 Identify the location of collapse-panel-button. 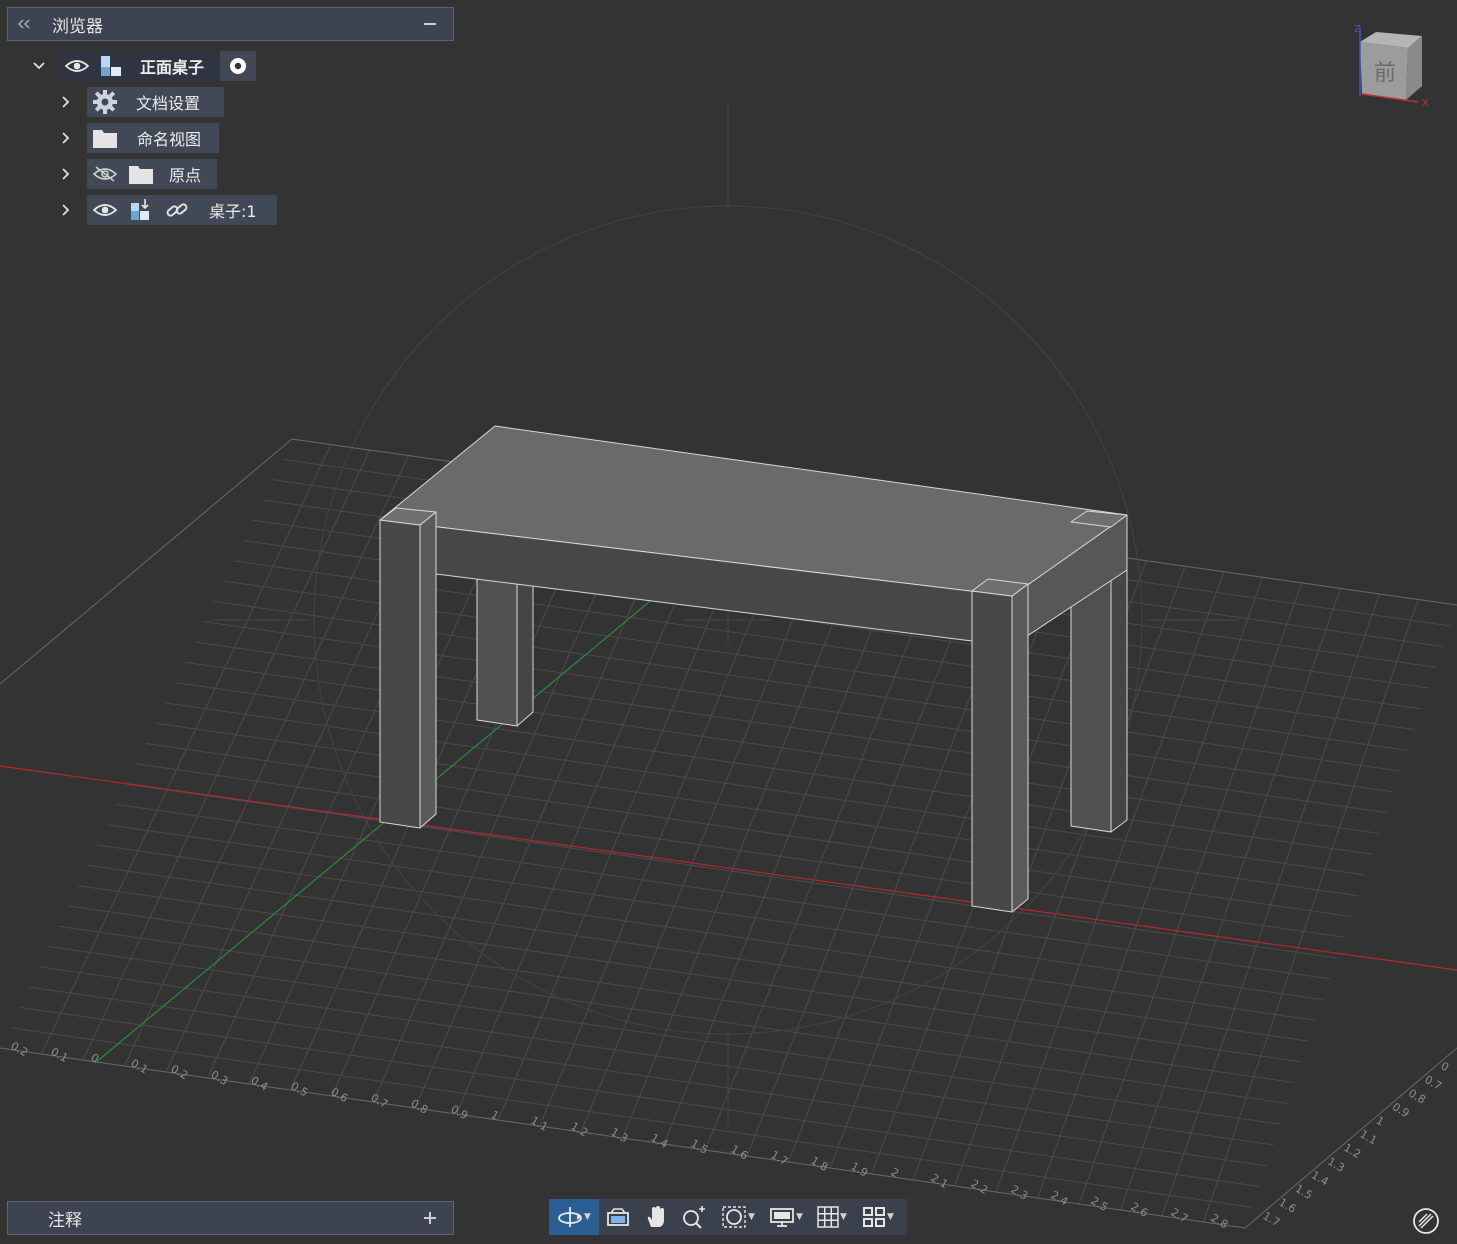
(24, 24).